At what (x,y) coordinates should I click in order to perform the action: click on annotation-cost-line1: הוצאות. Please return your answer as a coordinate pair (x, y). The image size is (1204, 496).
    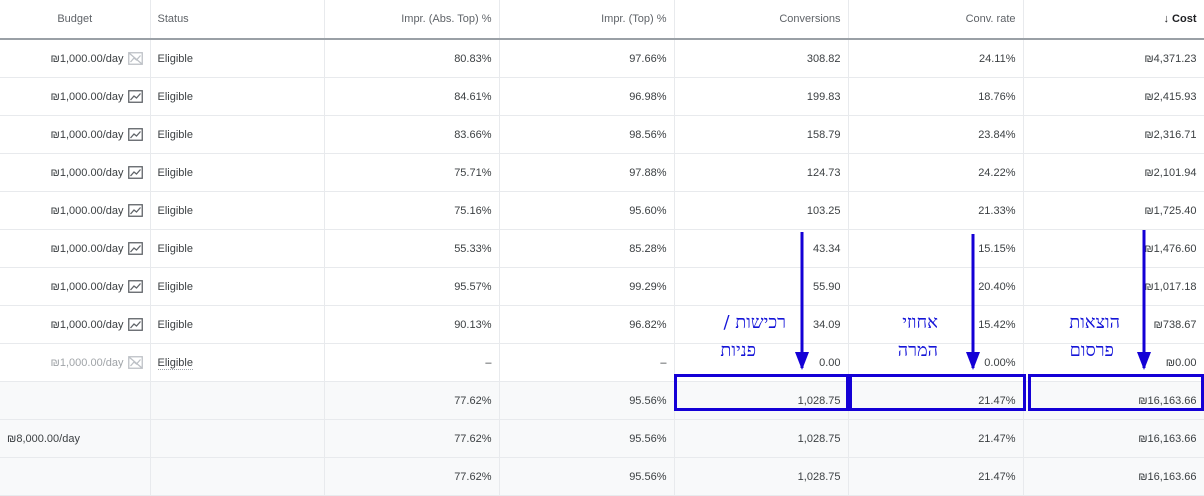
    Looking at the image, I should click on (1094, 322).